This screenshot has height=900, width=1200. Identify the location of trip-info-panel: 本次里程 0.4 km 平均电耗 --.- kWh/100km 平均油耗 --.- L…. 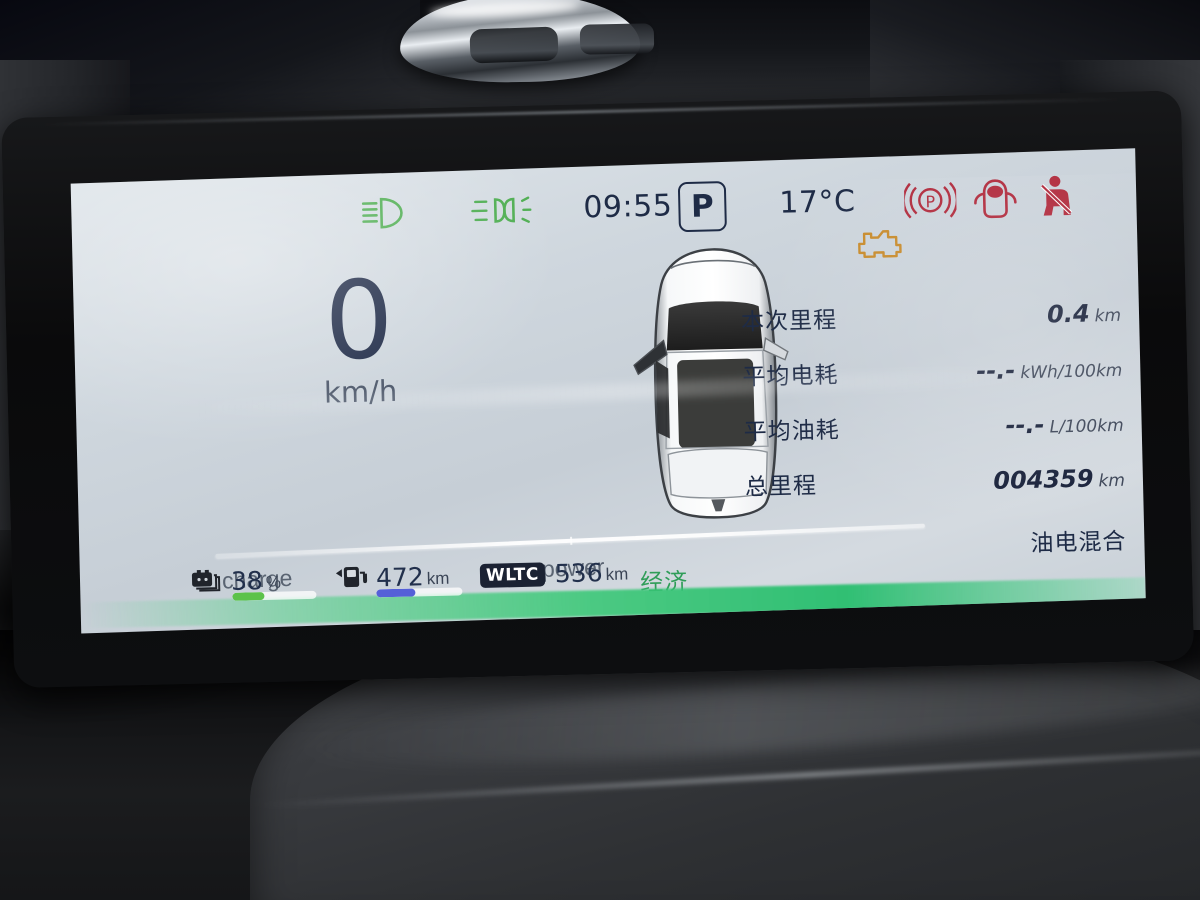
(933, 408).